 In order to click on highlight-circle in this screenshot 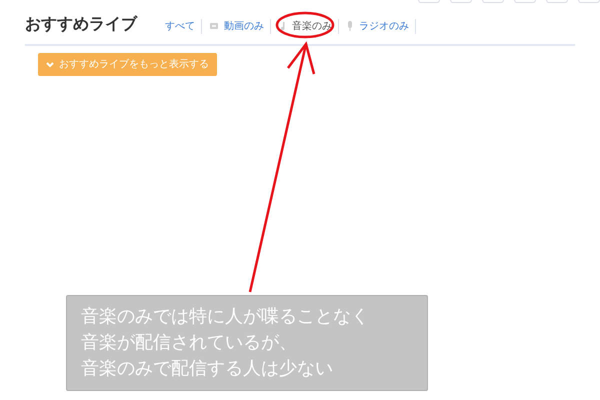, I will do `click(305, 25)`.